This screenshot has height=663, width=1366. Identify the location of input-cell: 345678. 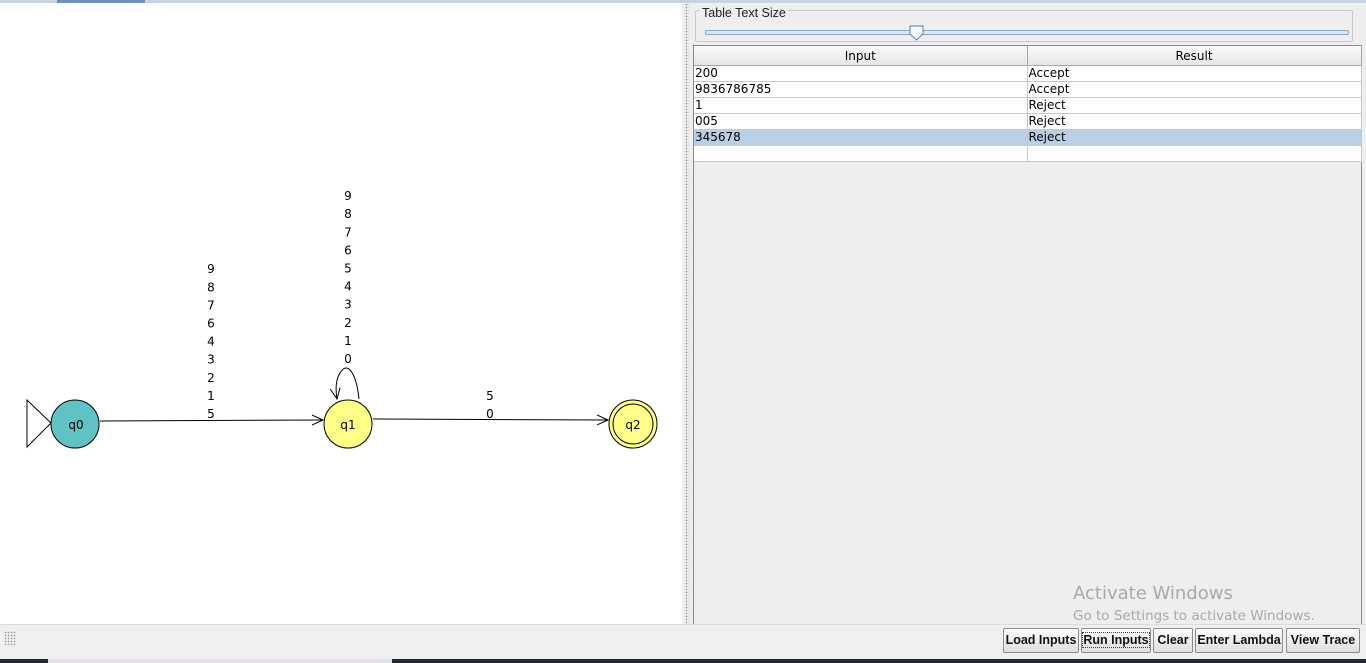
(861, 137).